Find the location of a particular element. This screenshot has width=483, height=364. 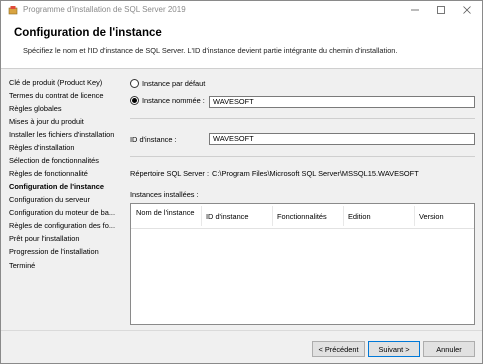

next-button: Suivant > is located at coordinates (394, 349).